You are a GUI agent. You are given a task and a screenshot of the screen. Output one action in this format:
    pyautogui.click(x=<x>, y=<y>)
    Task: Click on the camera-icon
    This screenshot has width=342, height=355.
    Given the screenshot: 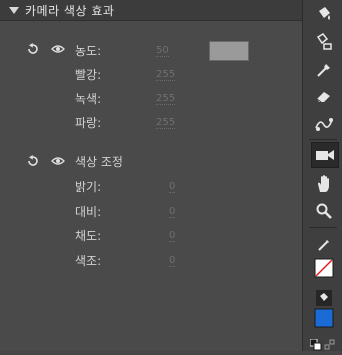 What is the action you would take?
    pyautogui.click(x=325, y=155)
    